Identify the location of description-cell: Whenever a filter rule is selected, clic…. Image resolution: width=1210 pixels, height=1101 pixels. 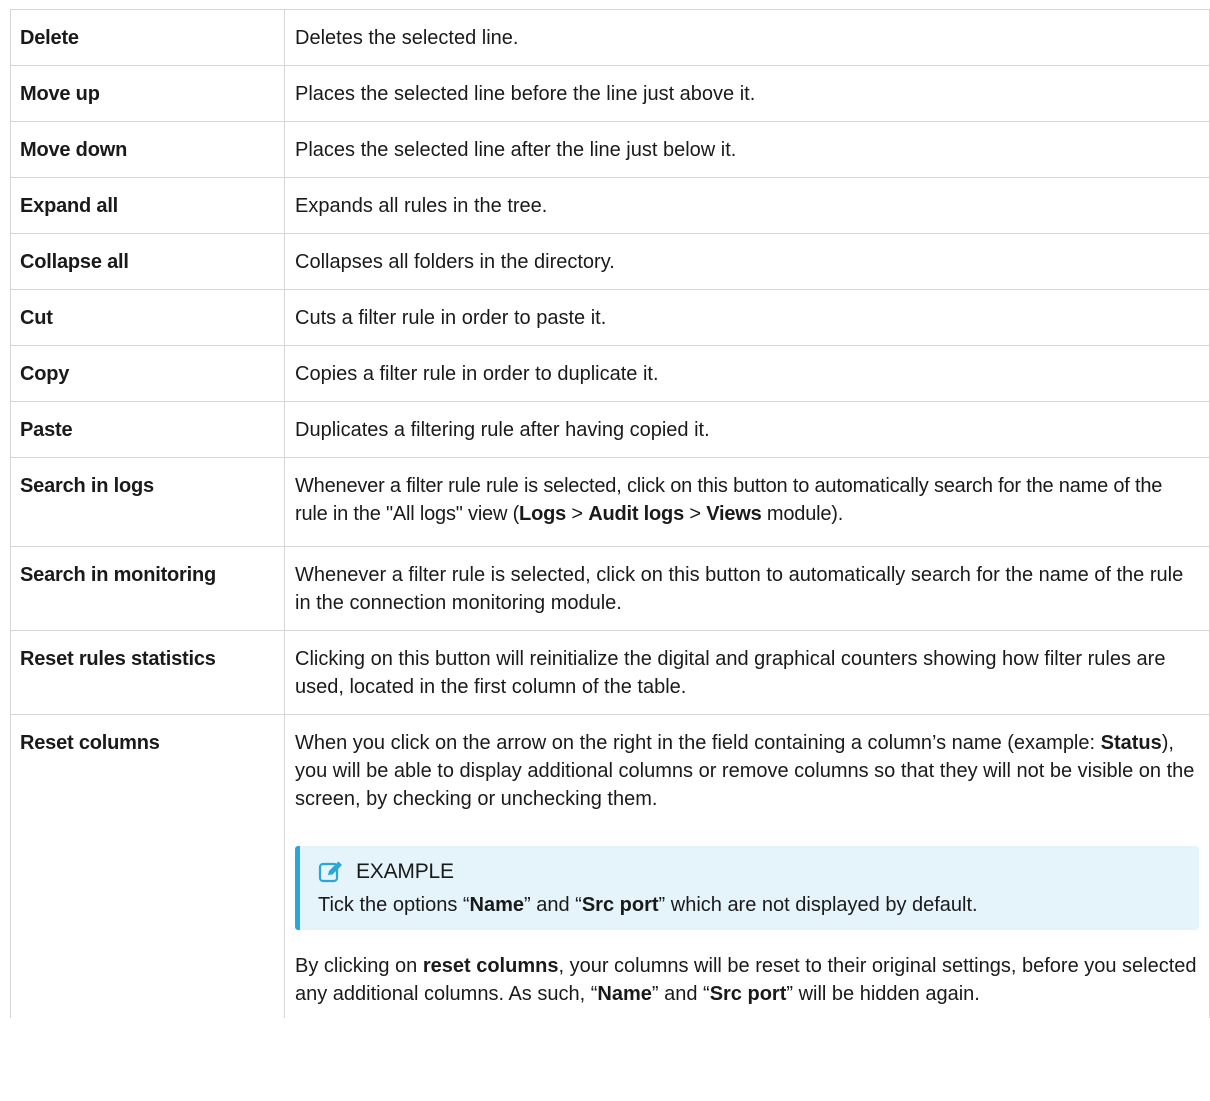
(747, 588).